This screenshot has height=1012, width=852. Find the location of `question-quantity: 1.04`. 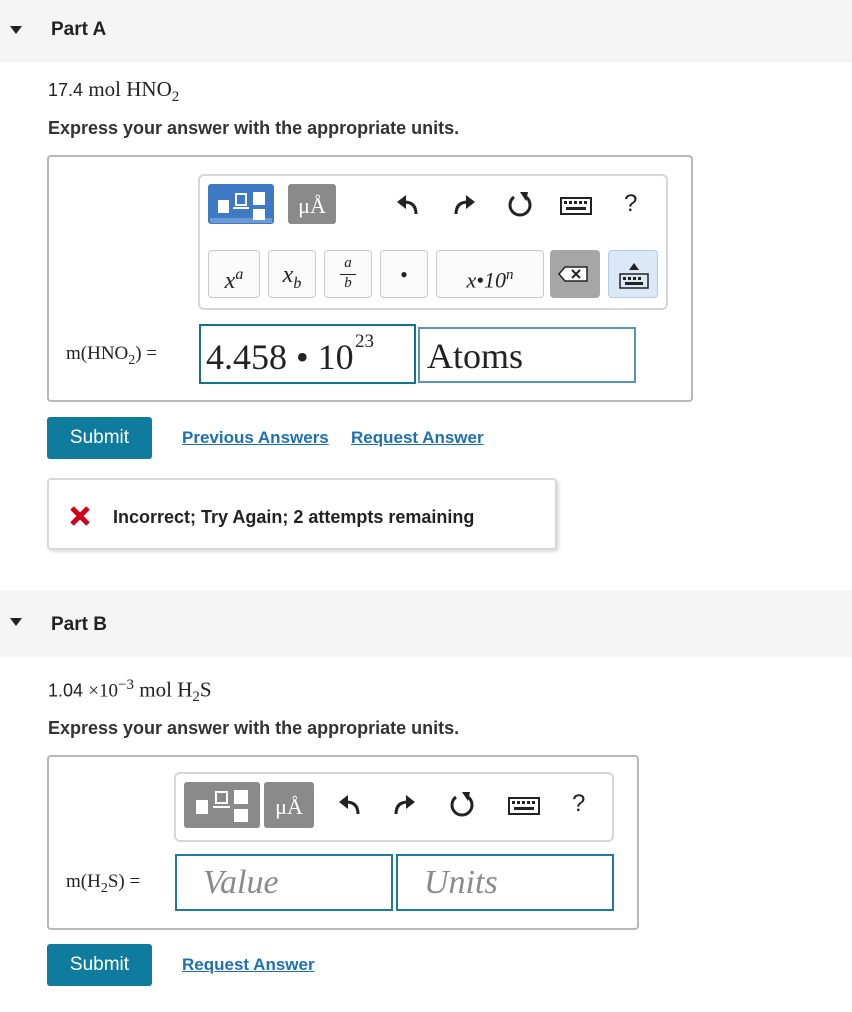

question-quantity: 1.04 is located at coordinates (66, 690).